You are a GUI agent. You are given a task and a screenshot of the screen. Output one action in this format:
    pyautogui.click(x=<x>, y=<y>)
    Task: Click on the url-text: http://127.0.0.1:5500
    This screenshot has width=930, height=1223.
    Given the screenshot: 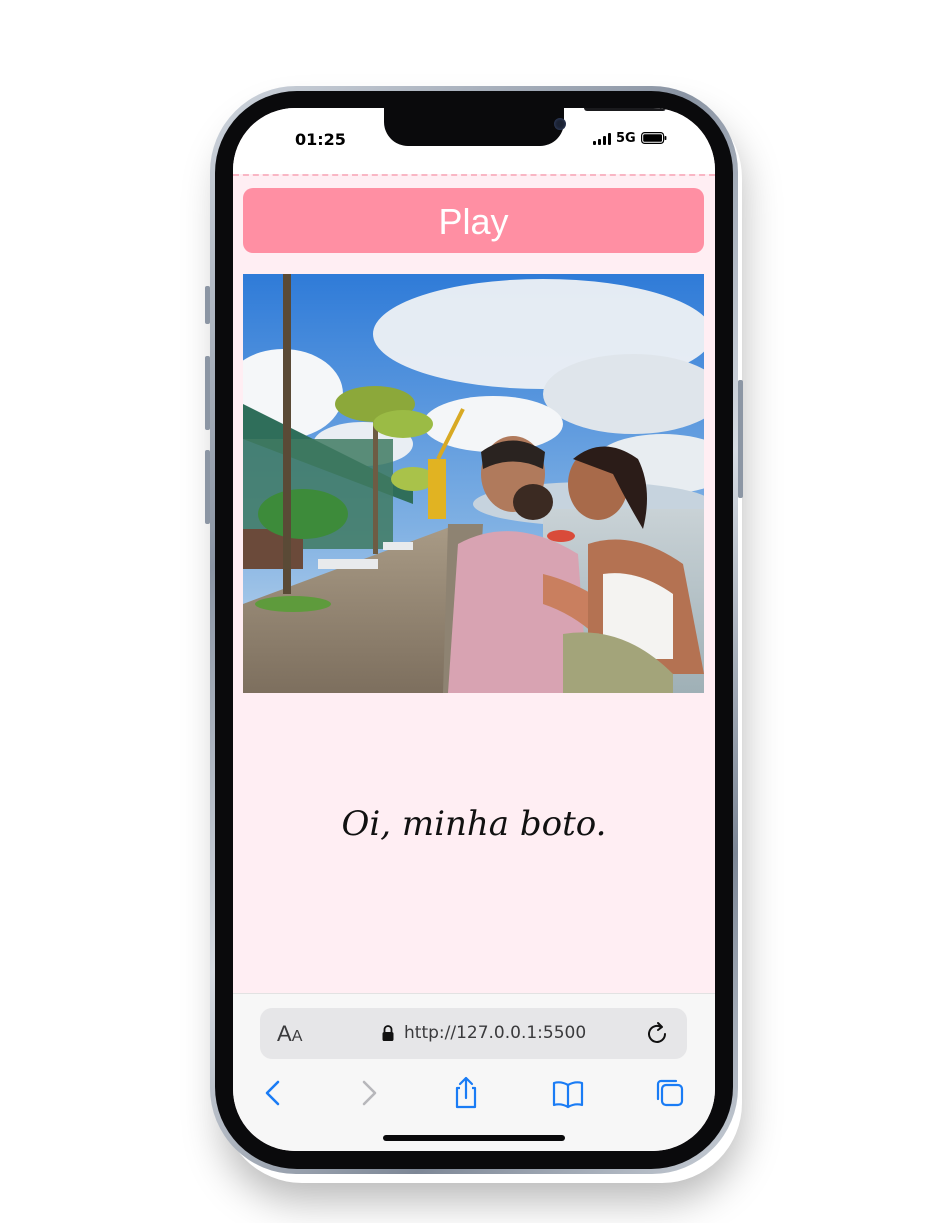 What is the action you would take?
    pyautogui.click(x=495, y=1033)
    